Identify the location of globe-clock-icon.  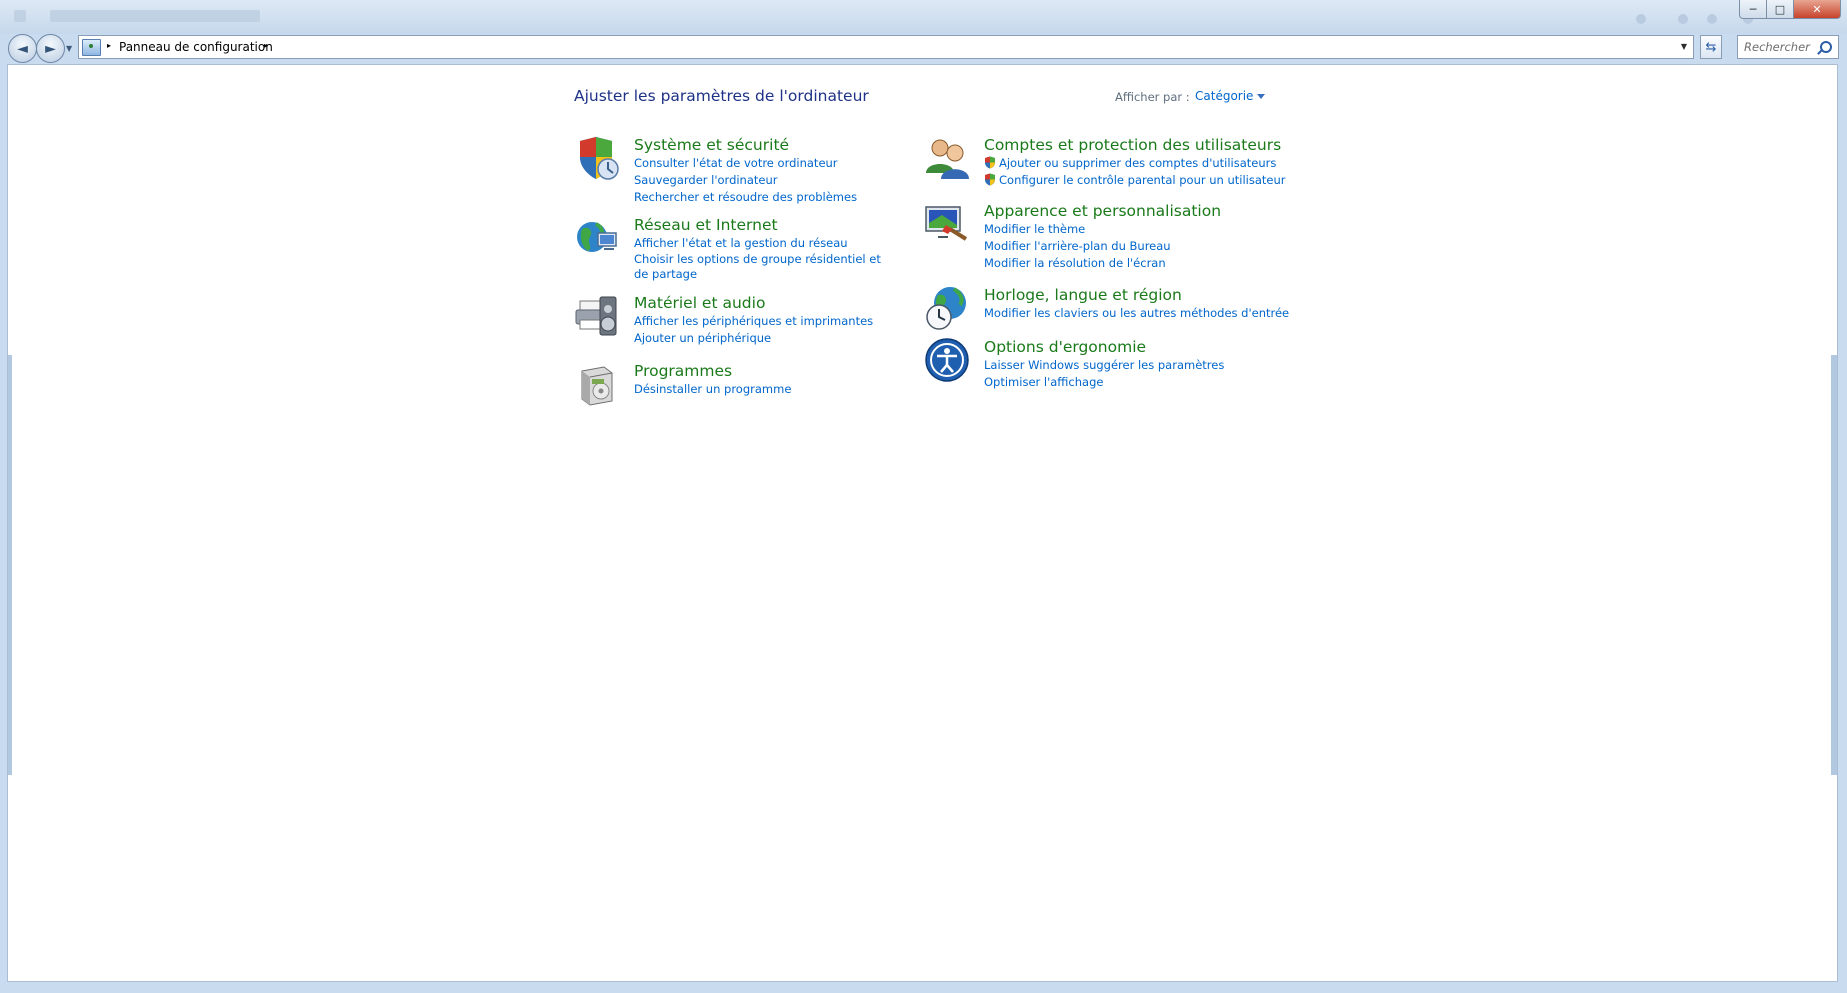
(947, 308).